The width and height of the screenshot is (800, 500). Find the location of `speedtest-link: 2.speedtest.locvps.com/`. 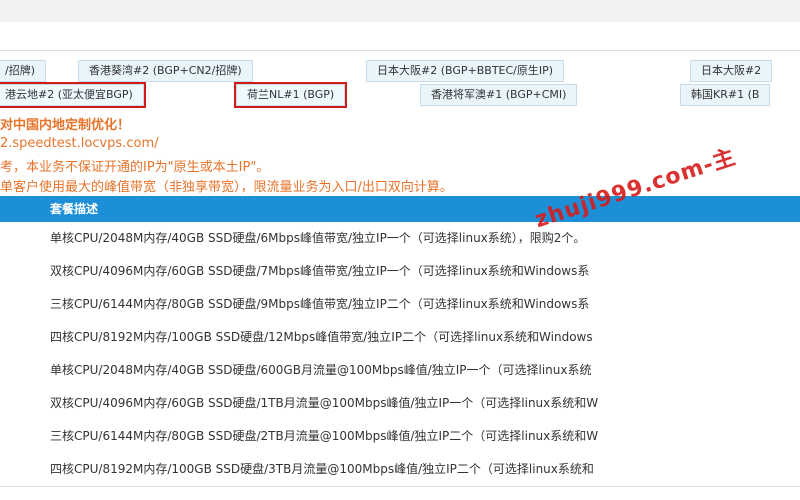

speedtest-link: 2.speedtest.locvps.com/ is located at coordinates (79, 143).